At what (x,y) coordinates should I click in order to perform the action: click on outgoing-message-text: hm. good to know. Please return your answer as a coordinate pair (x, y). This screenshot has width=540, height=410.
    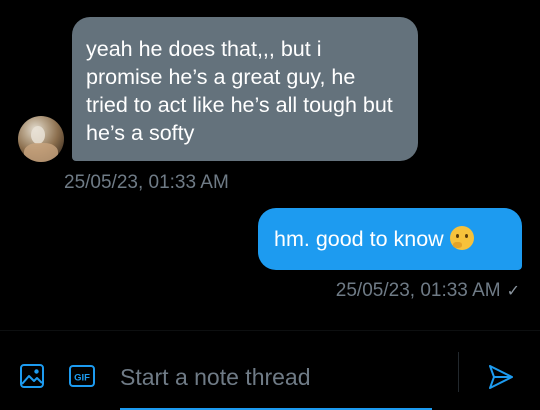
    Looking at the image, I should click on (359, 239).